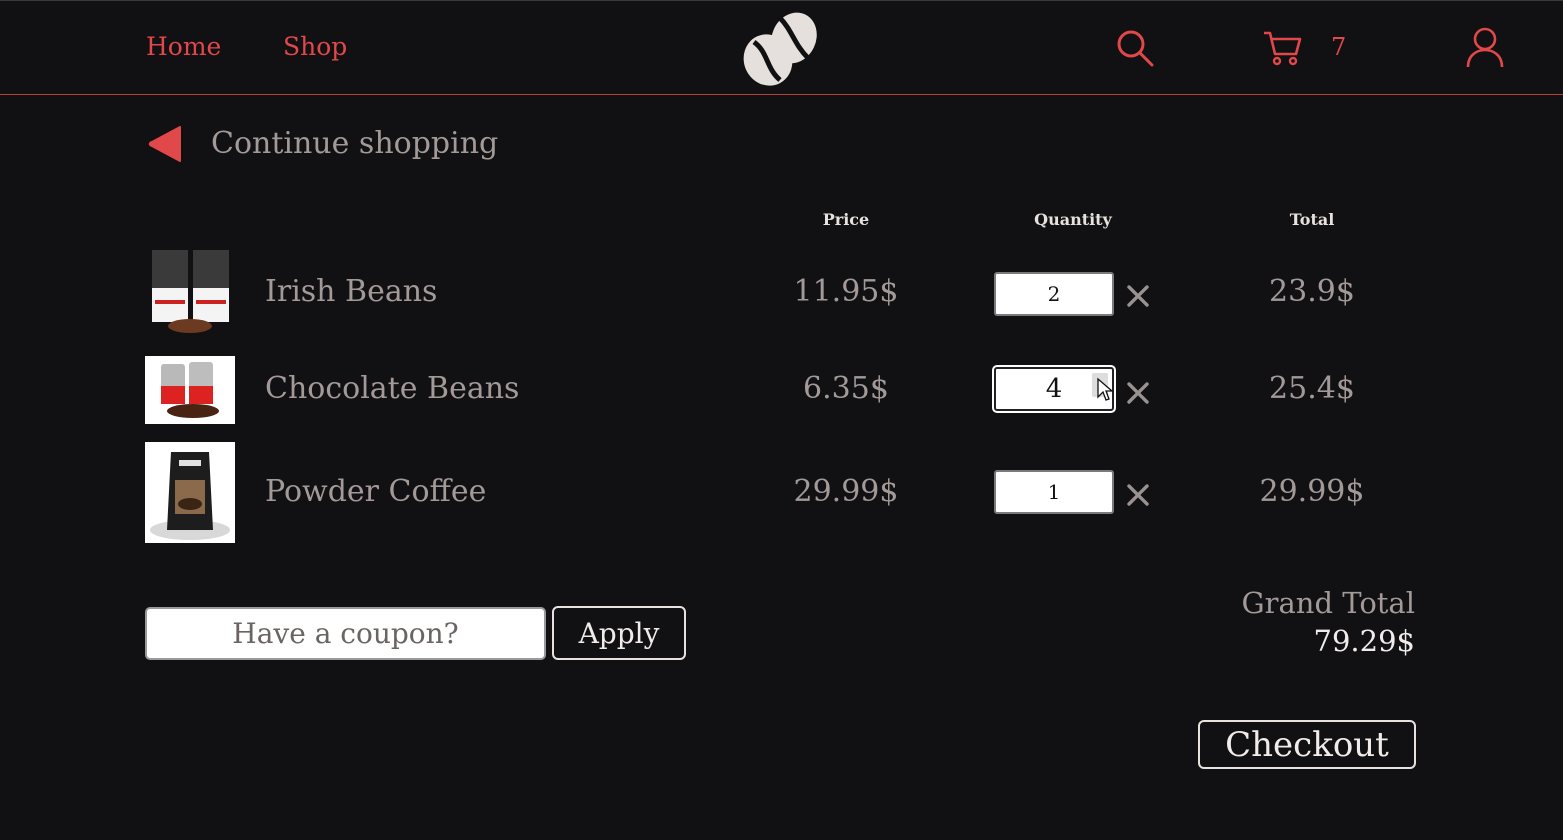  I want to click on grand-total-label: Grand Total, so click(1328, 603).